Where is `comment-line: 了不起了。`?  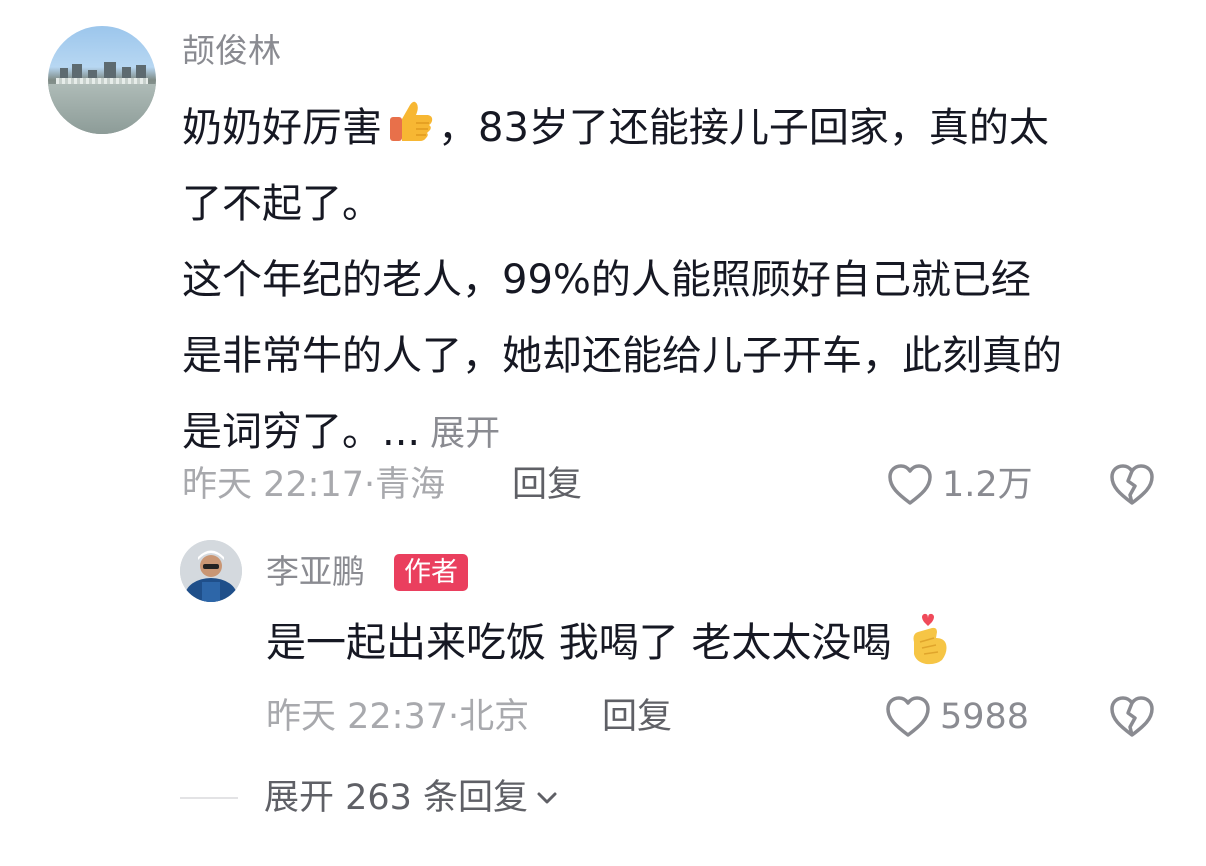 comment-line: 了不起了。 is located at coordinates (282, 204).